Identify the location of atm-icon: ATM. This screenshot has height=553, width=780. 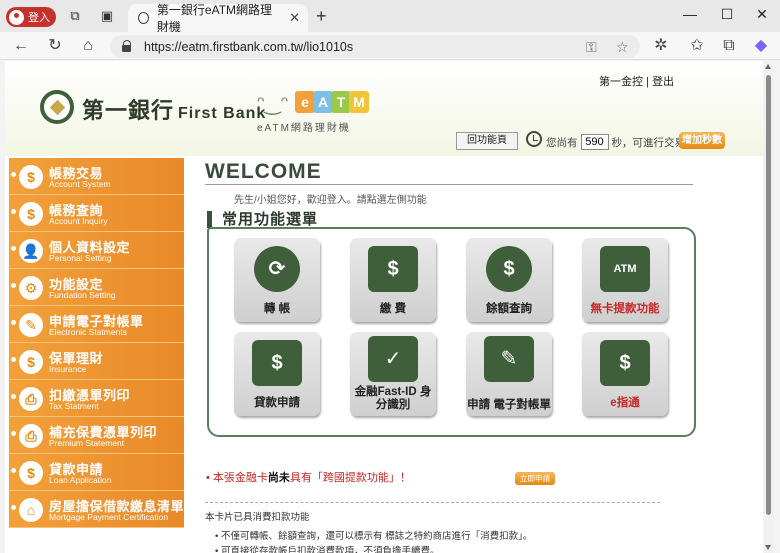
(625, 269).